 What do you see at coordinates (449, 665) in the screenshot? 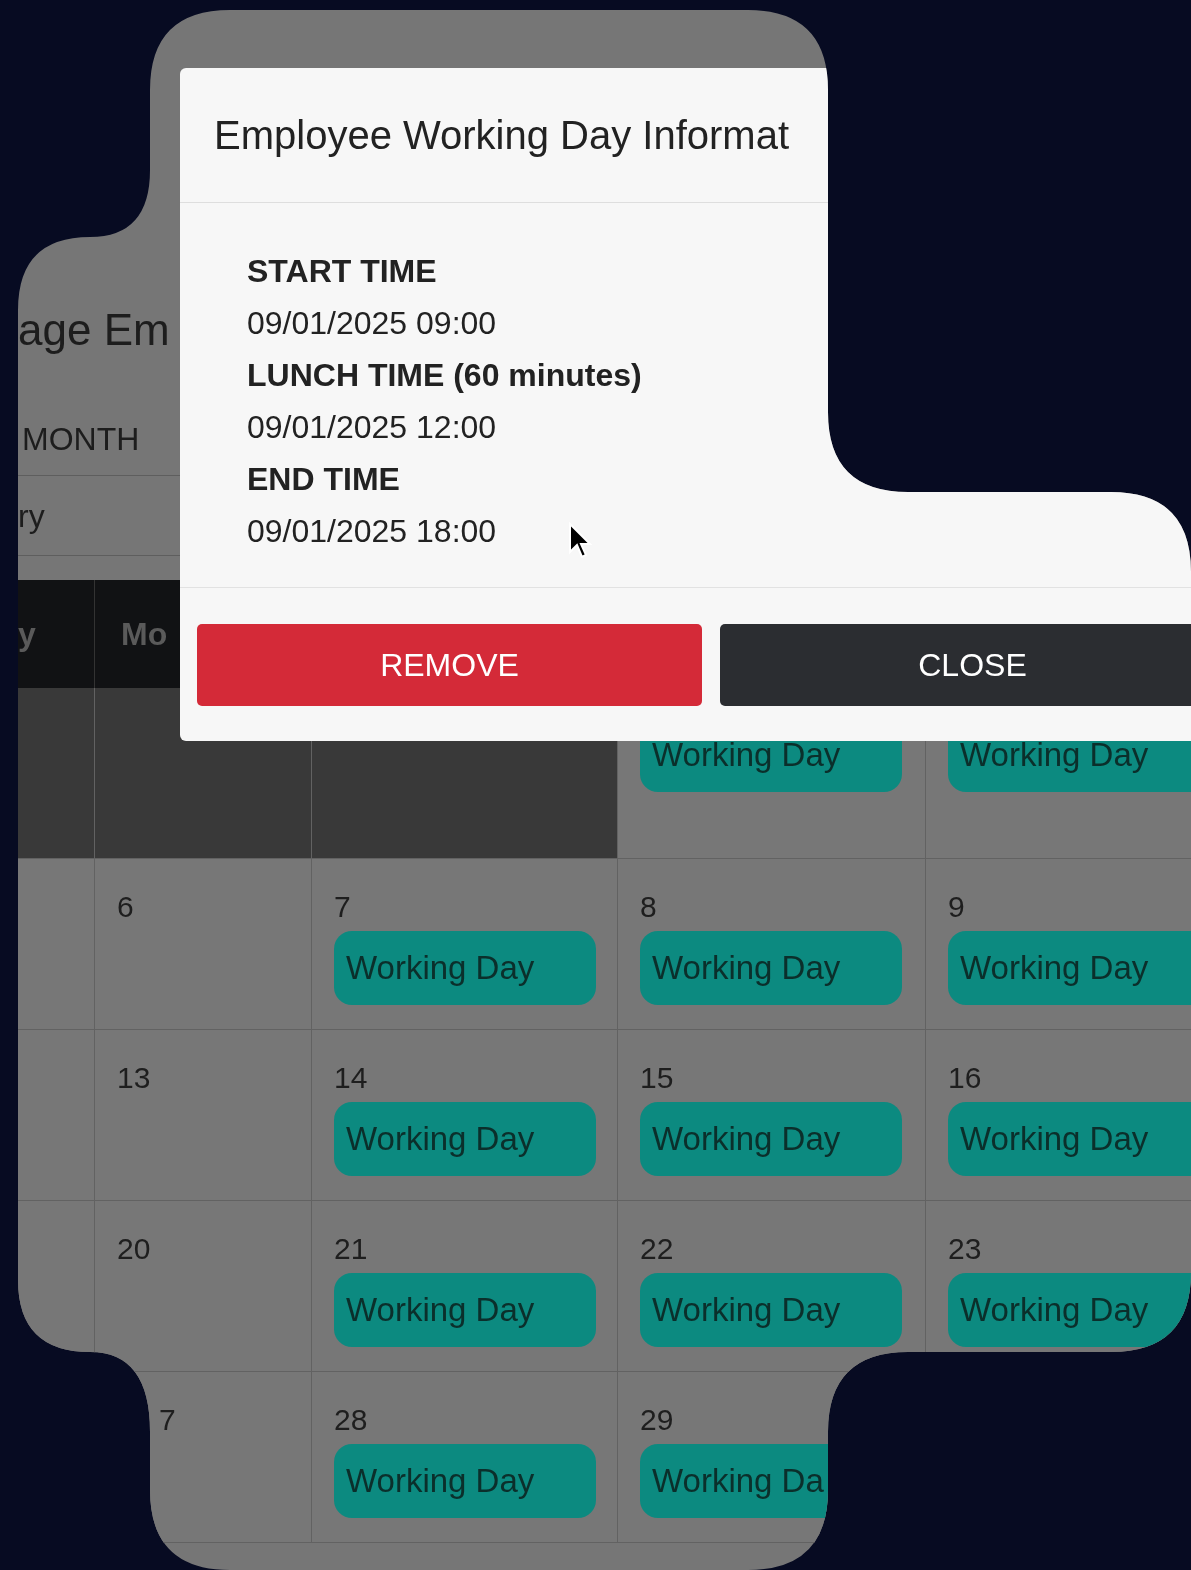
I see `remove-button: REMOVE` at bounding box center [449, 665].